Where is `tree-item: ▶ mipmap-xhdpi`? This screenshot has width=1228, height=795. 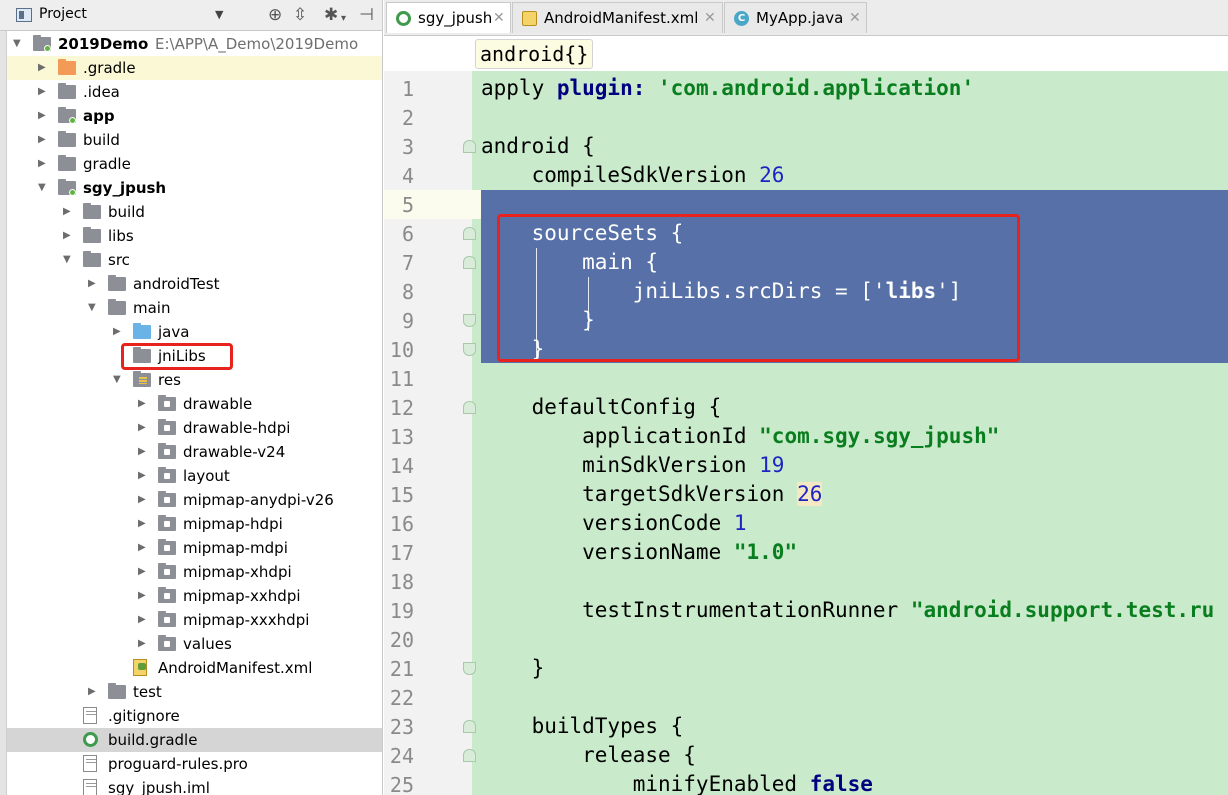 tree-item: ▶ mipmap-xhdpi is located at coordinates (194, 572).